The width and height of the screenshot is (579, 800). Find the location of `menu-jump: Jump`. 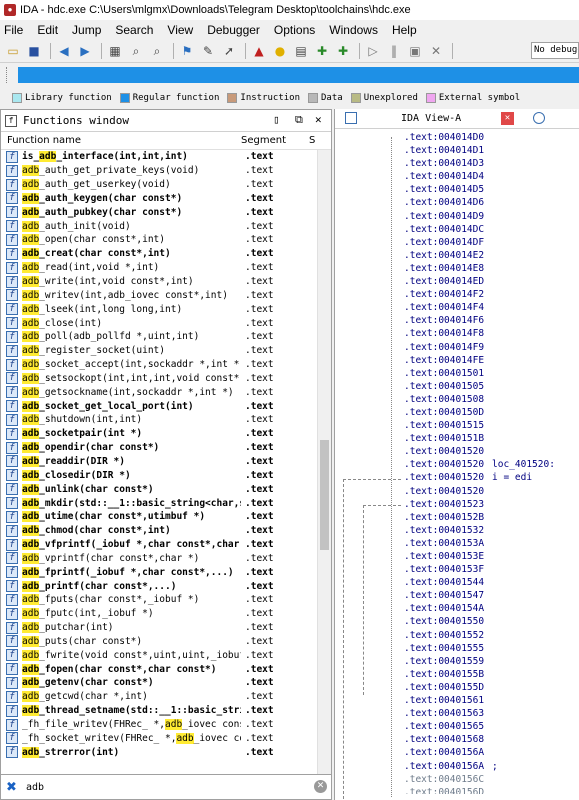

menu-jump: Jump is located at coordinates (86, 30).